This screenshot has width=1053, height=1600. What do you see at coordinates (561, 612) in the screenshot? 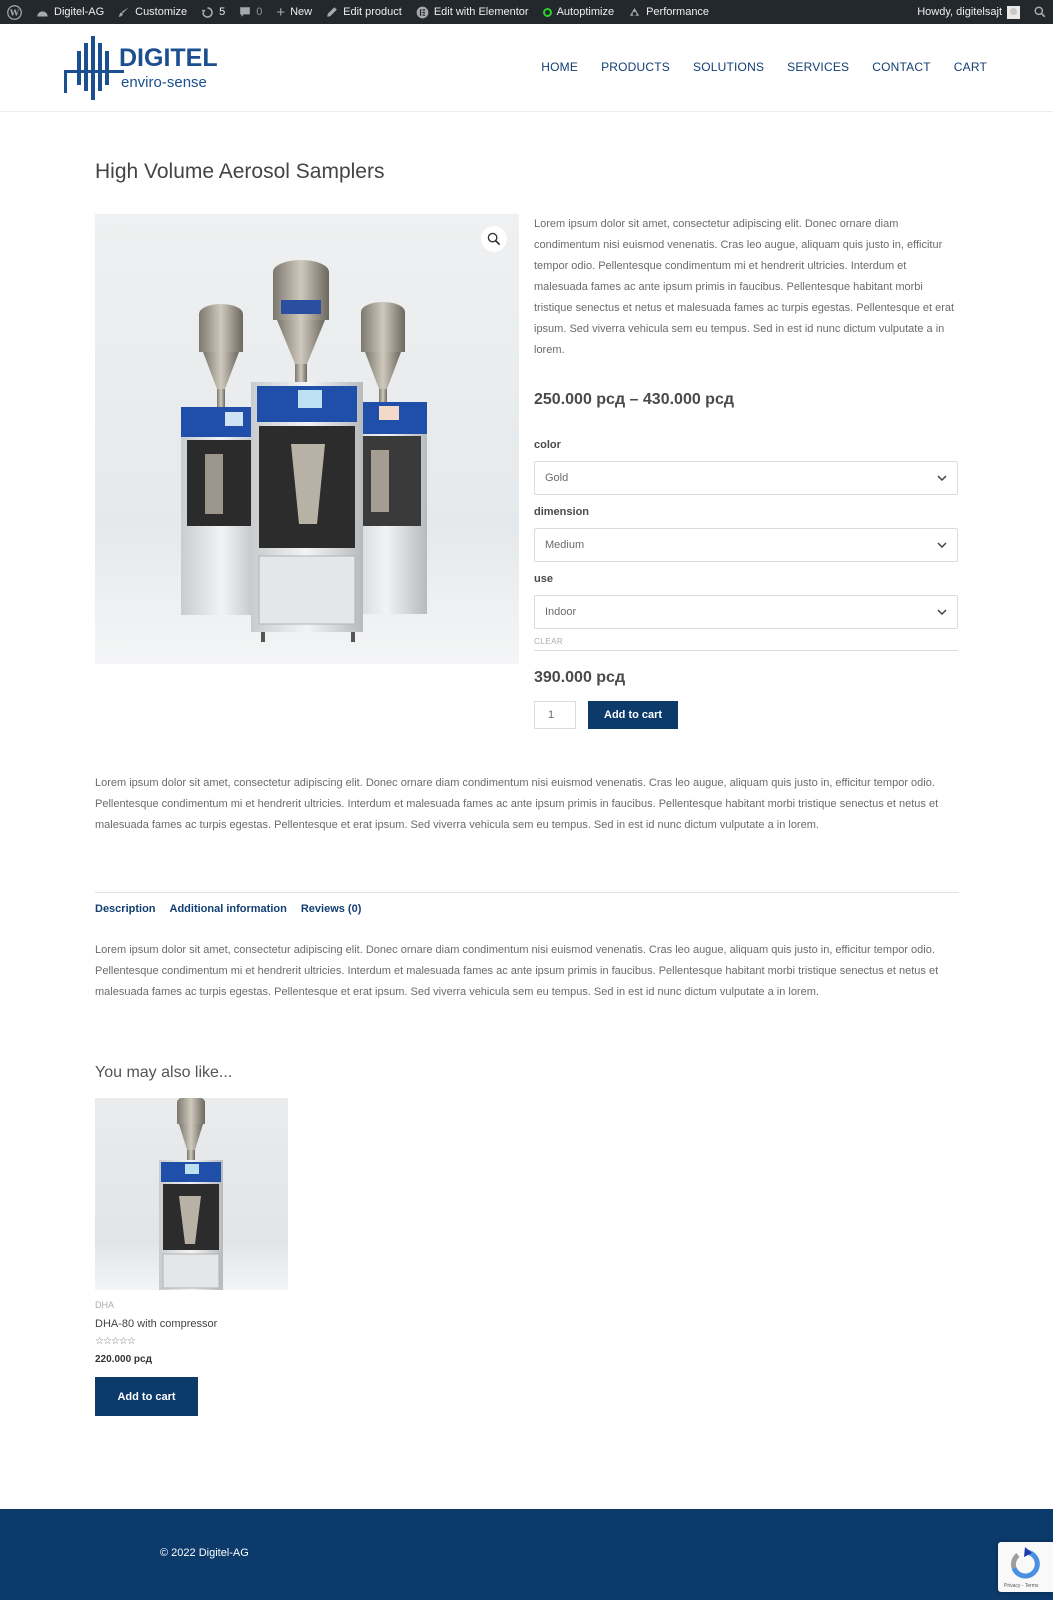
I see `use-select-value: Indoor` at bounding box center [561, 612].